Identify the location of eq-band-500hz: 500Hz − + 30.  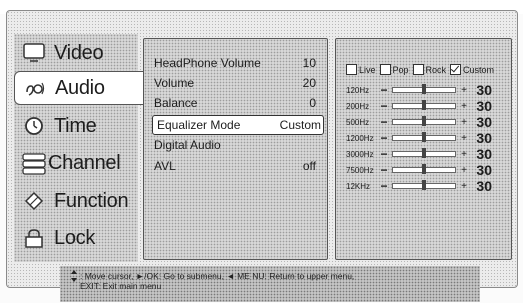
(427, 122).